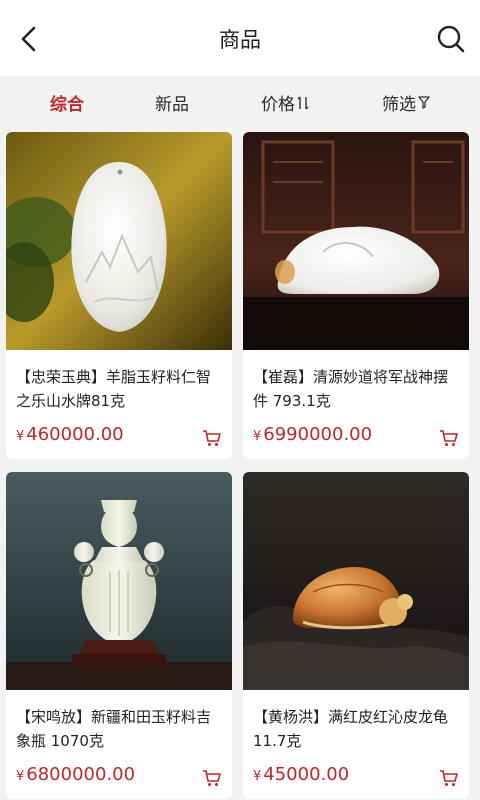 The height and width of the screenshot is (800, 480). Describe the element at coordinates (76, 774) in the screenshot. I see `product-price: ¥6800000.00` at that location.